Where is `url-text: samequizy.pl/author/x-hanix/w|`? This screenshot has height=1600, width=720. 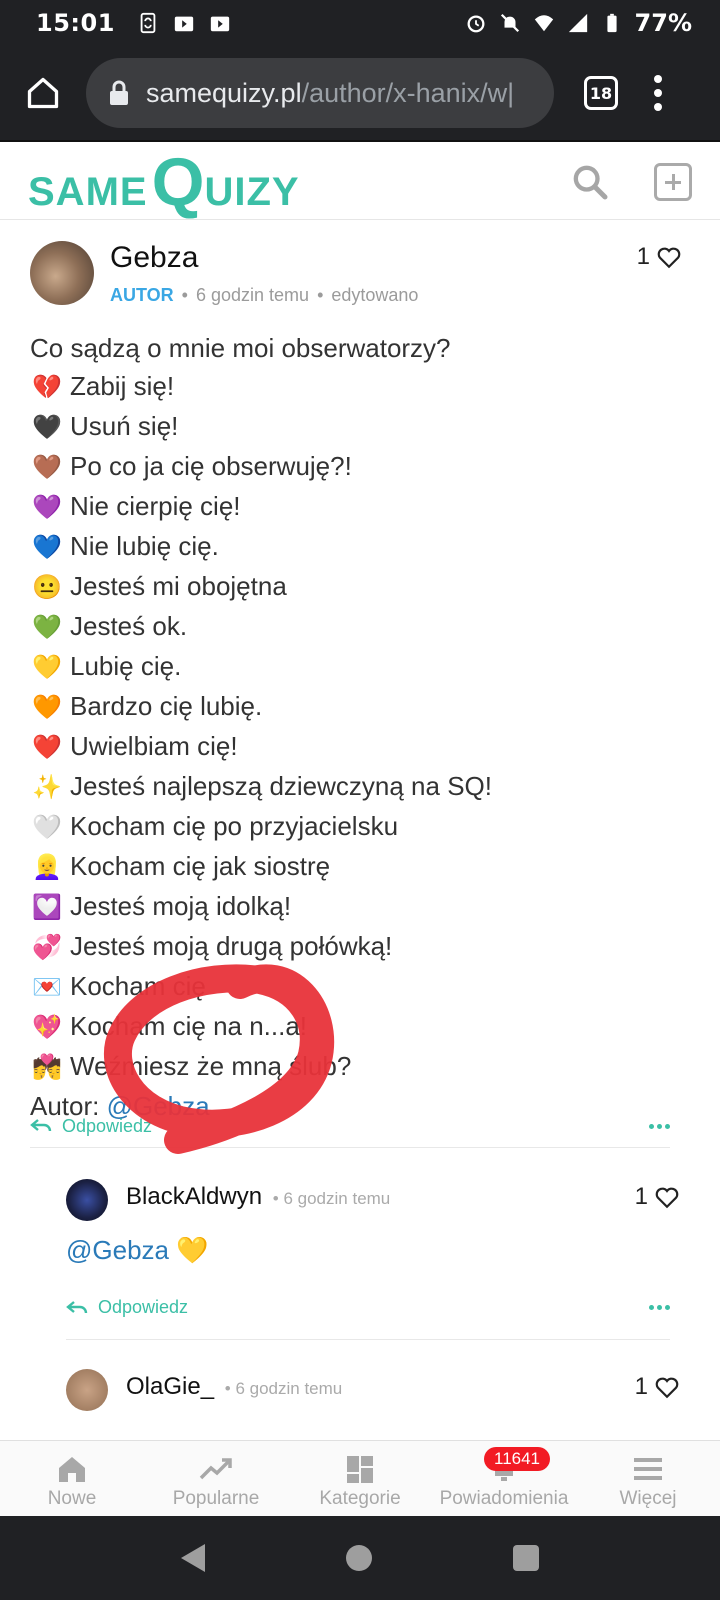
url-text: samequizy.pl/author/x-hanix/w| is located at coordinates (330, 93).